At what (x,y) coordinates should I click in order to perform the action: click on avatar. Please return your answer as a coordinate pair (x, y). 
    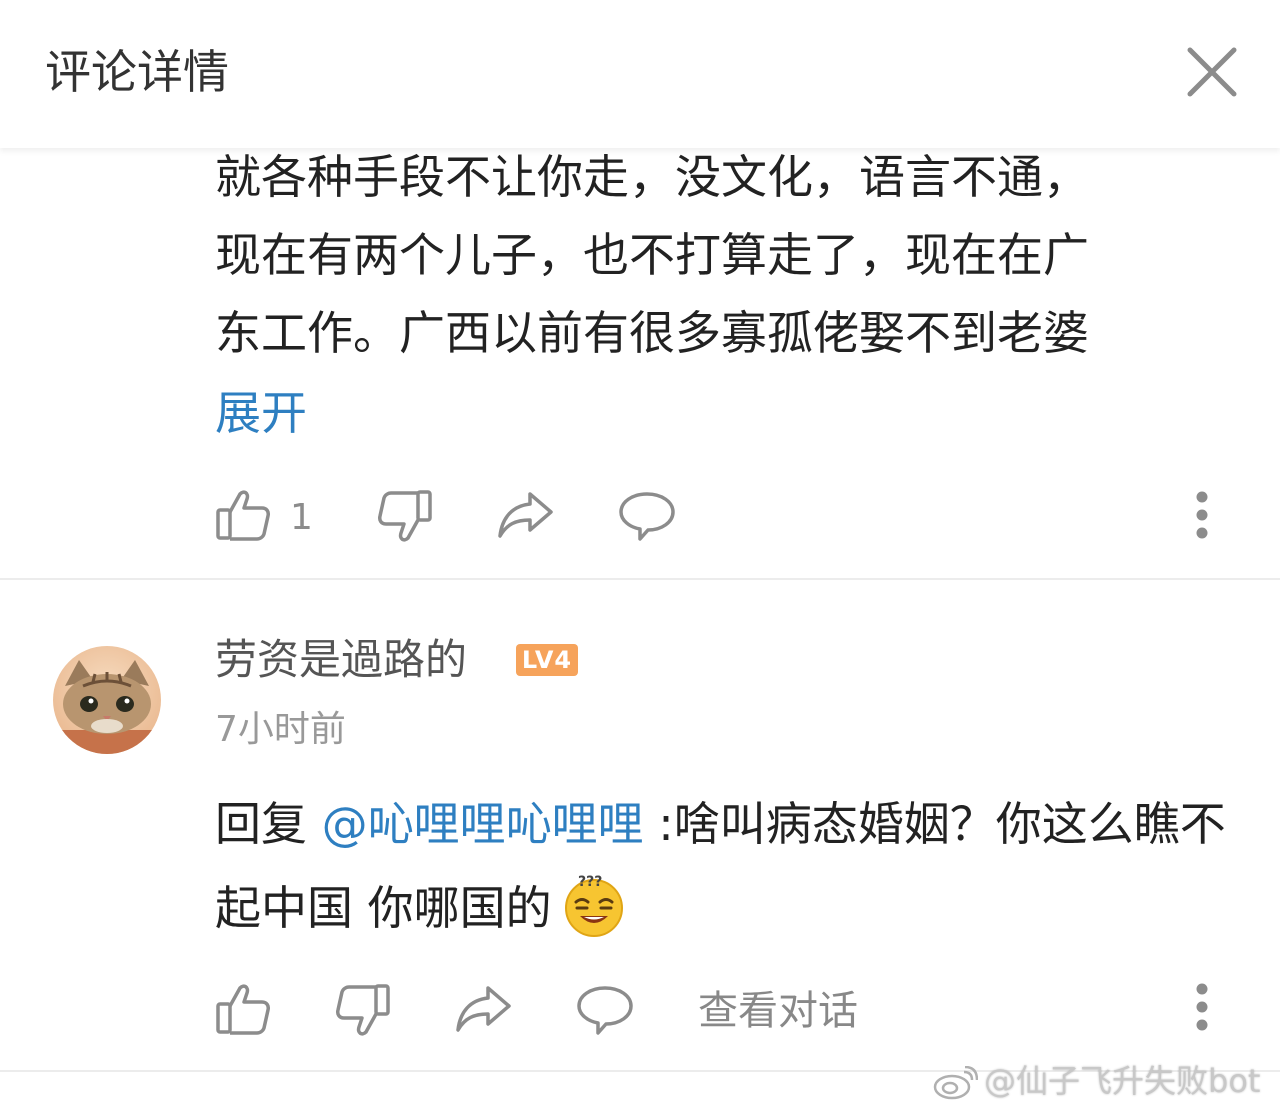
    Looking at the image, I should click on (107, 700).